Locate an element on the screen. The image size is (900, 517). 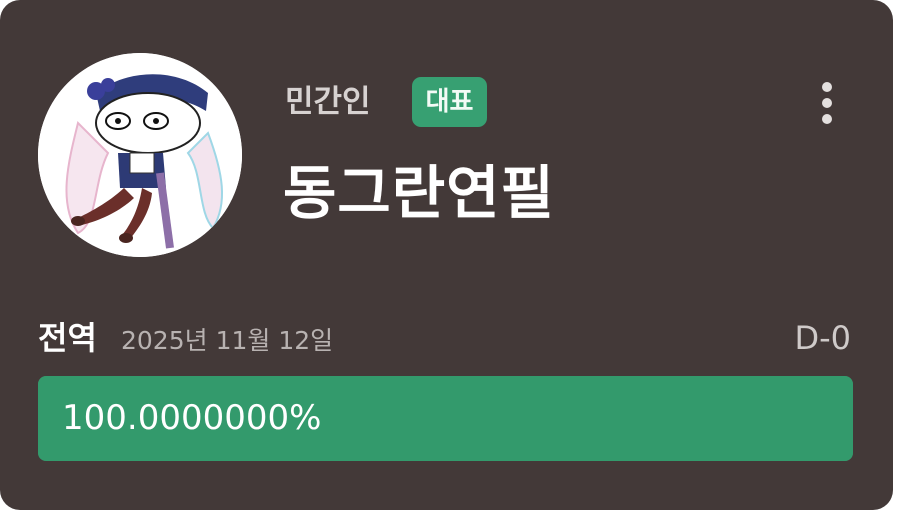
representative-badge: 대표 is located at coordinates (449, 102).